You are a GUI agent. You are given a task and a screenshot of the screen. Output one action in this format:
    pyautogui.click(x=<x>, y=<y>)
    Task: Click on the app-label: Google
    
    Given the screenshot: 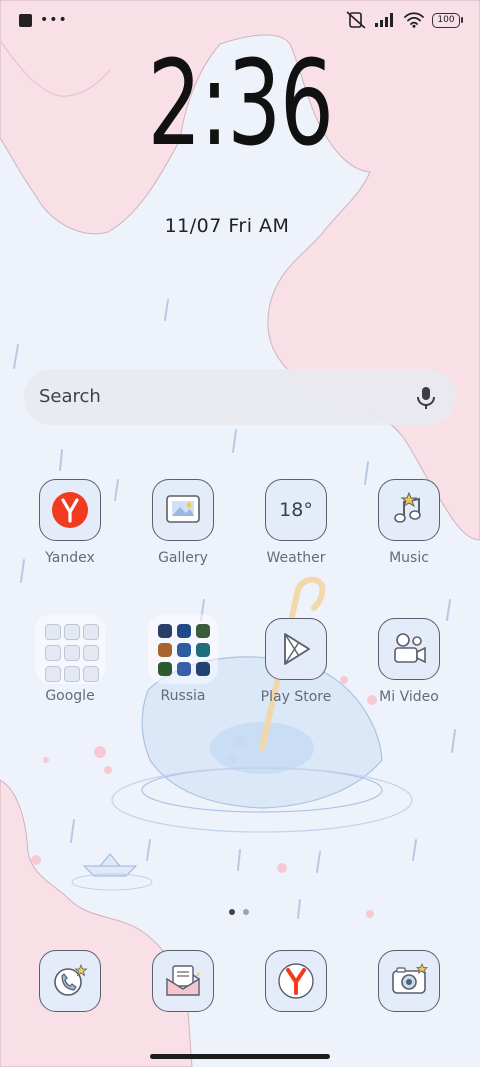 What is the action you would take?
    pyautogui.click(x=70, y=696)
    